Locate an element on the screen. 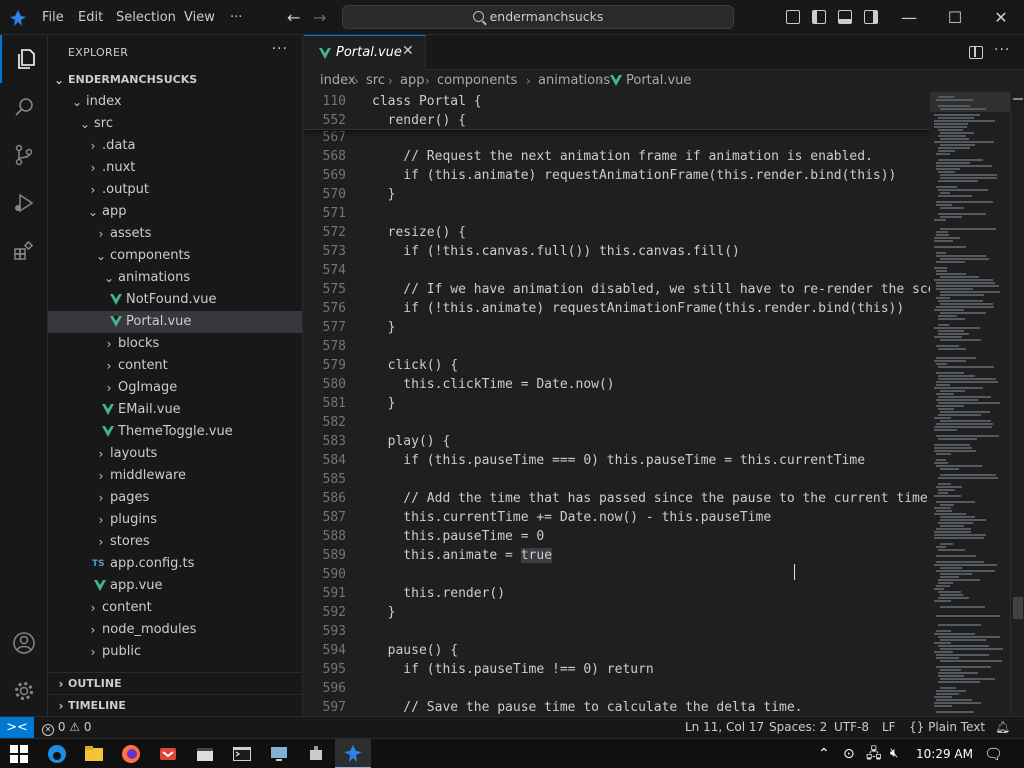  command-center-search: endermanchsucks is located at coordinates (538, 17).